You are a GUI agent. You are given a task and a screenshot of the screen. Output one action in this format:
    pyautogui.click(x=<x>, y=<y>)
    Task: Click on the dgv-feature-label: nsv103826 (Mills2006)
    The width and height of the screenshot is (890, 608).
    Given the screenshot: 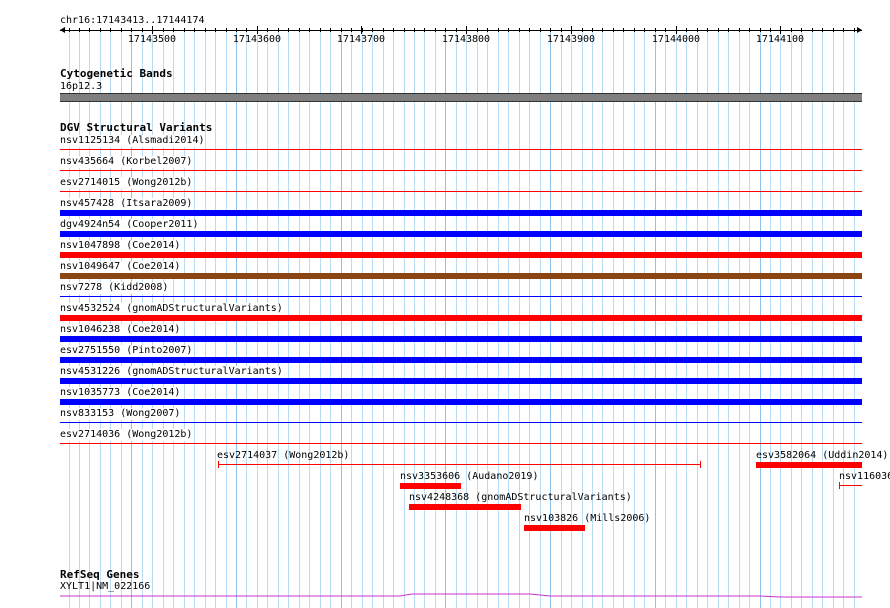 What is the action you would take?
    pyautogui.click(x=587, y=518)
    